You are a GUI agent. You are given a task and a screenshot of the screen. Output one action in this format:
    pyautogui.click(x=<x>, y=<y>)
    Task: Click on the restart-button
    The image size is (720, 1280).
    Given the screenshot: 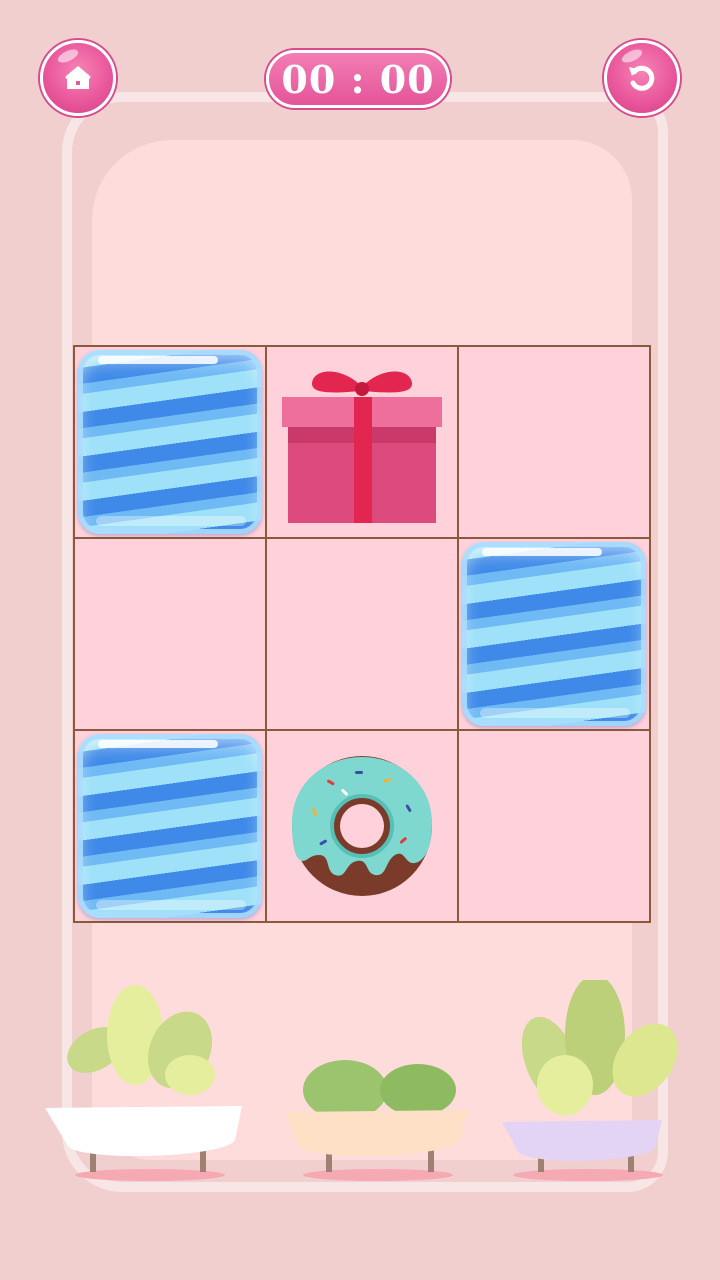 What is the action you would take?
    pyautogui.click(x=642, y=78)
    